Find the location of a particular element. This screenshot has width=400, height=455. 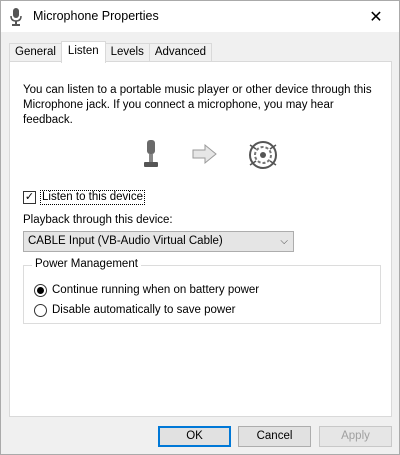

cancel-button: Cancel is located at coordinates (274, 436).